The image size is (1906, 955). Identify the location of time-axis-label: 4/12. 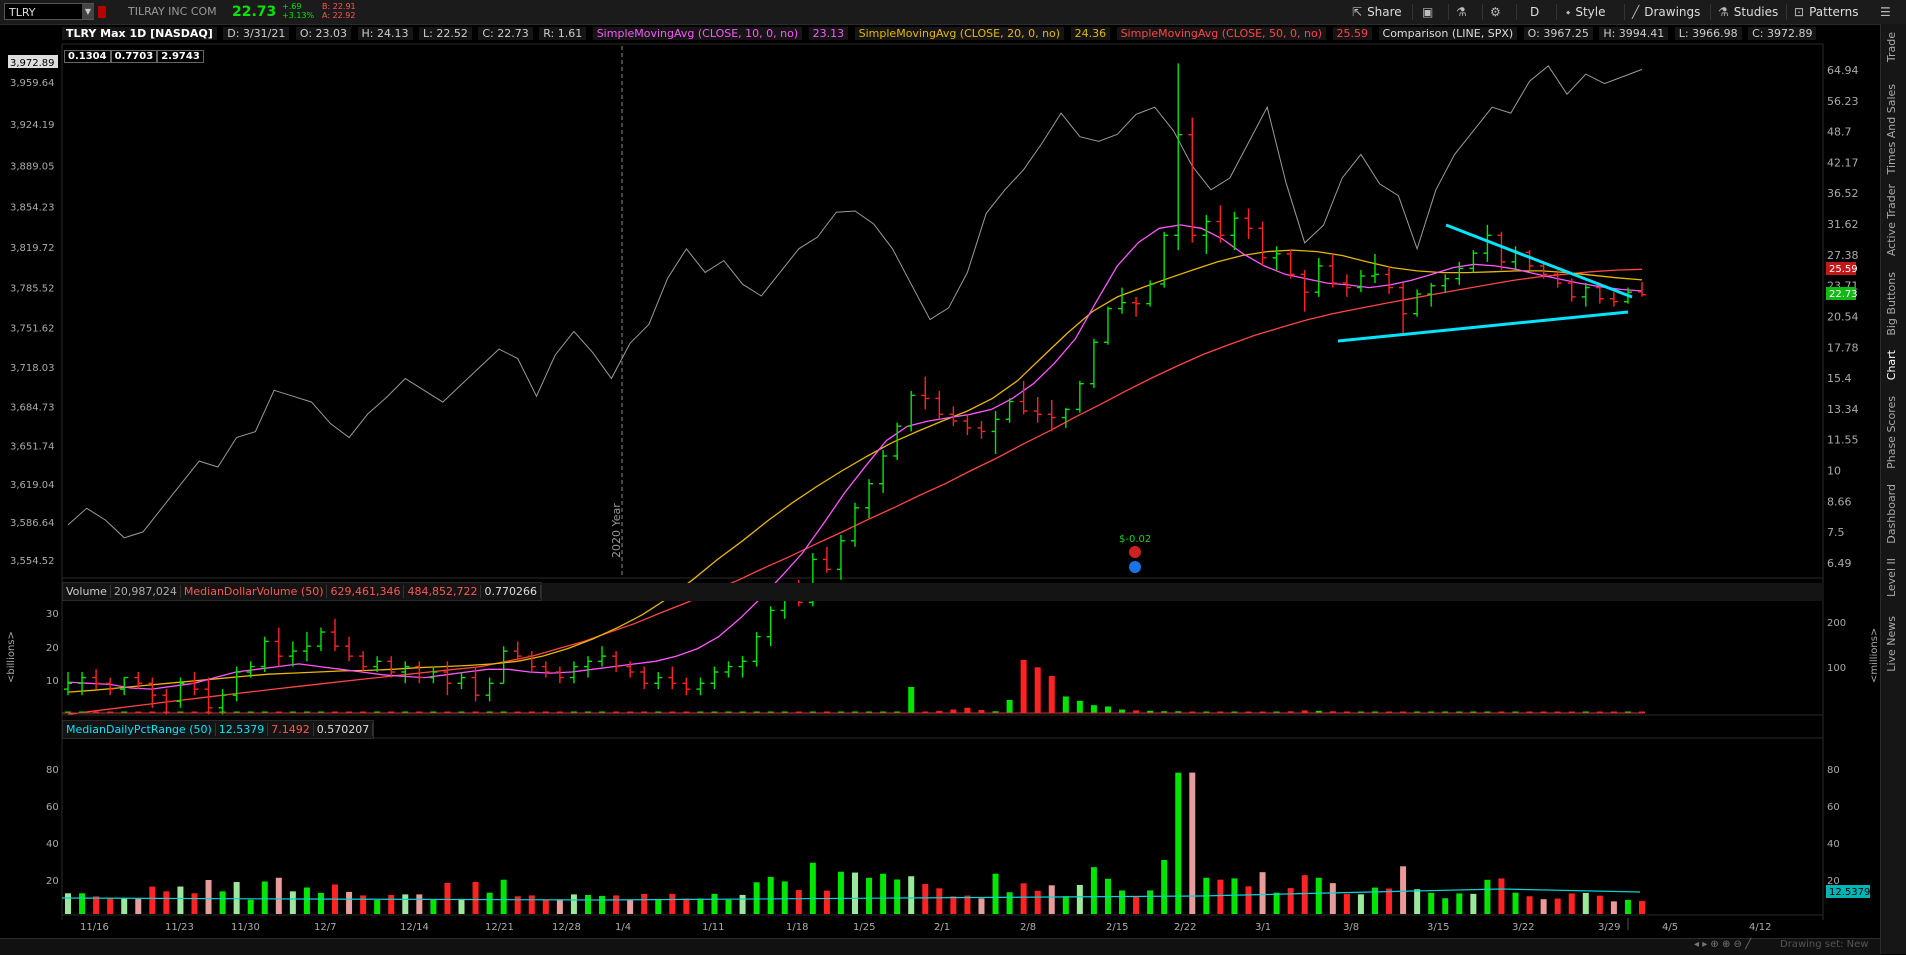
(1760, 927).